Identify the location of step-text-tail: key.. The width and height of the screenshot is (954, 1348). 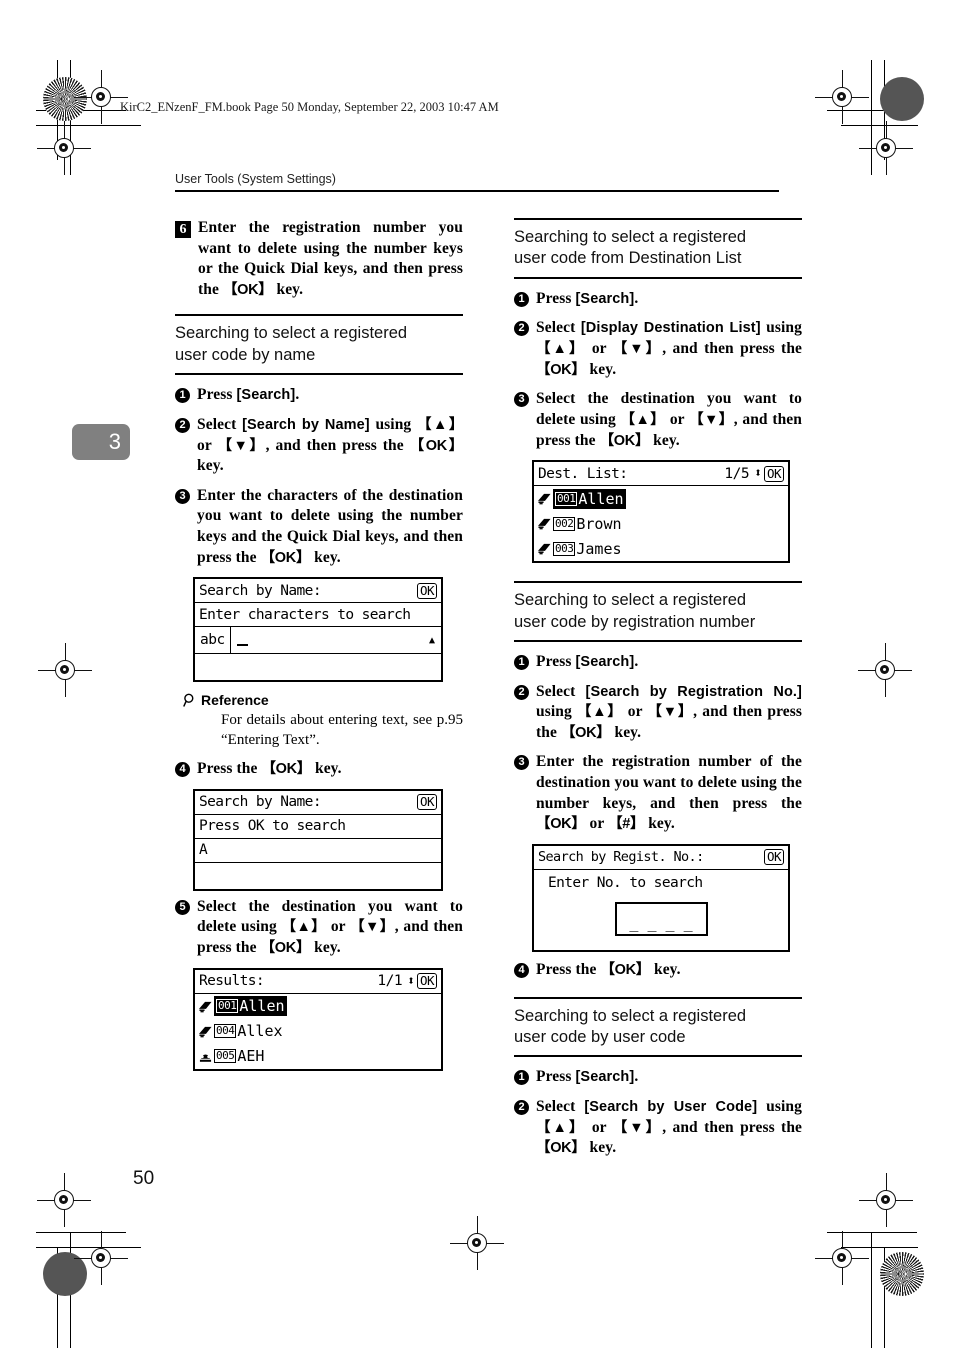
(665, 969).